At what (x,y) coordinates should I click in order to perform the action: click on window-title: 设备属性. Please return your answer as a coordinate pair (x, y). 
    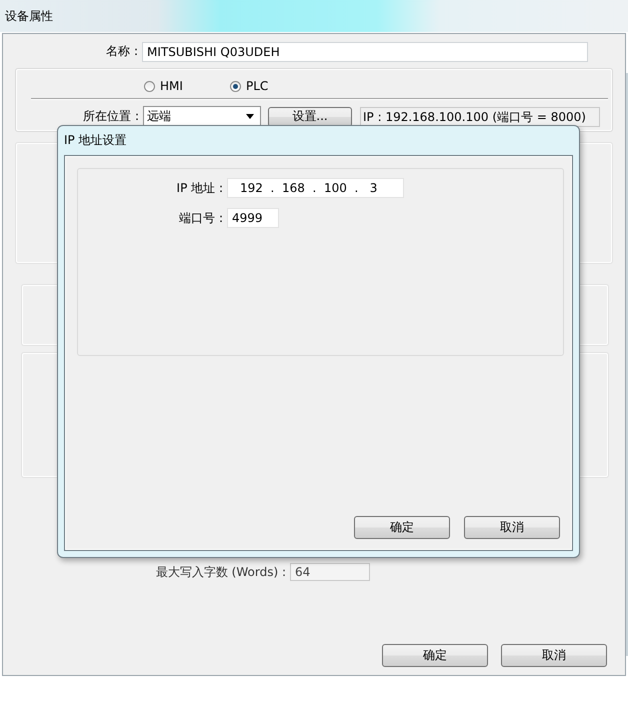
    Looking at the image, I should click on (29, 16).